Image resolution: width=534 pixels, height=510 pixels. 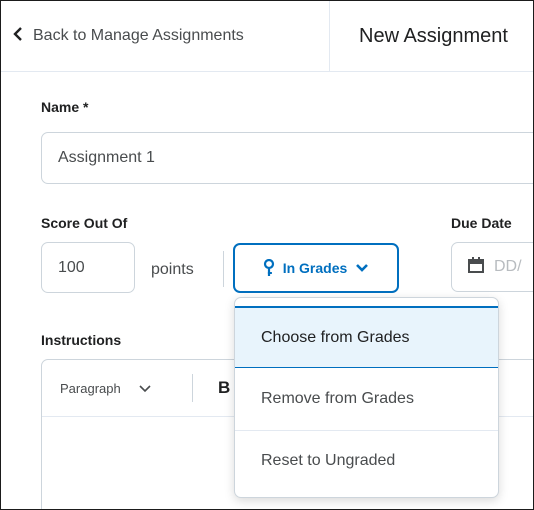 What do you see at coordinates (223, 269) in the screenshot?
I see `score-separator` at bounding box center [223, 269].